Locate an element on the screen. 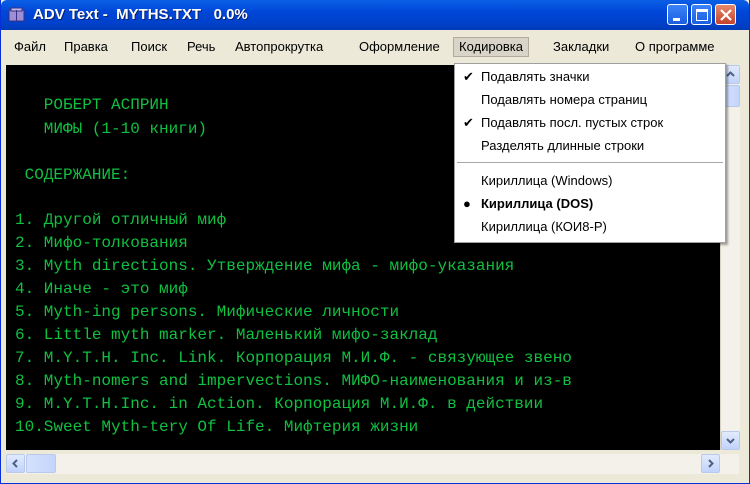 The image size is (750, 484). maximize-button is located at coordinates (701, 14).